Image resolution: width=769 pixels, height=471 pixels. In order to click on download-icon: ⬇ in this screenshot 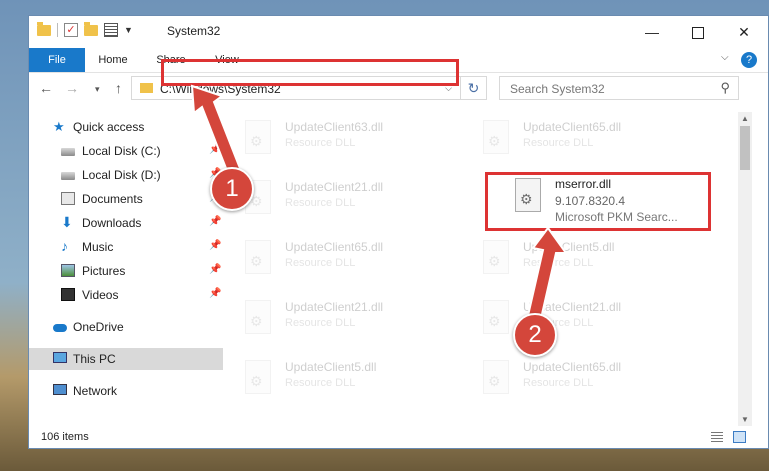, I will do `click(67, 222)`.